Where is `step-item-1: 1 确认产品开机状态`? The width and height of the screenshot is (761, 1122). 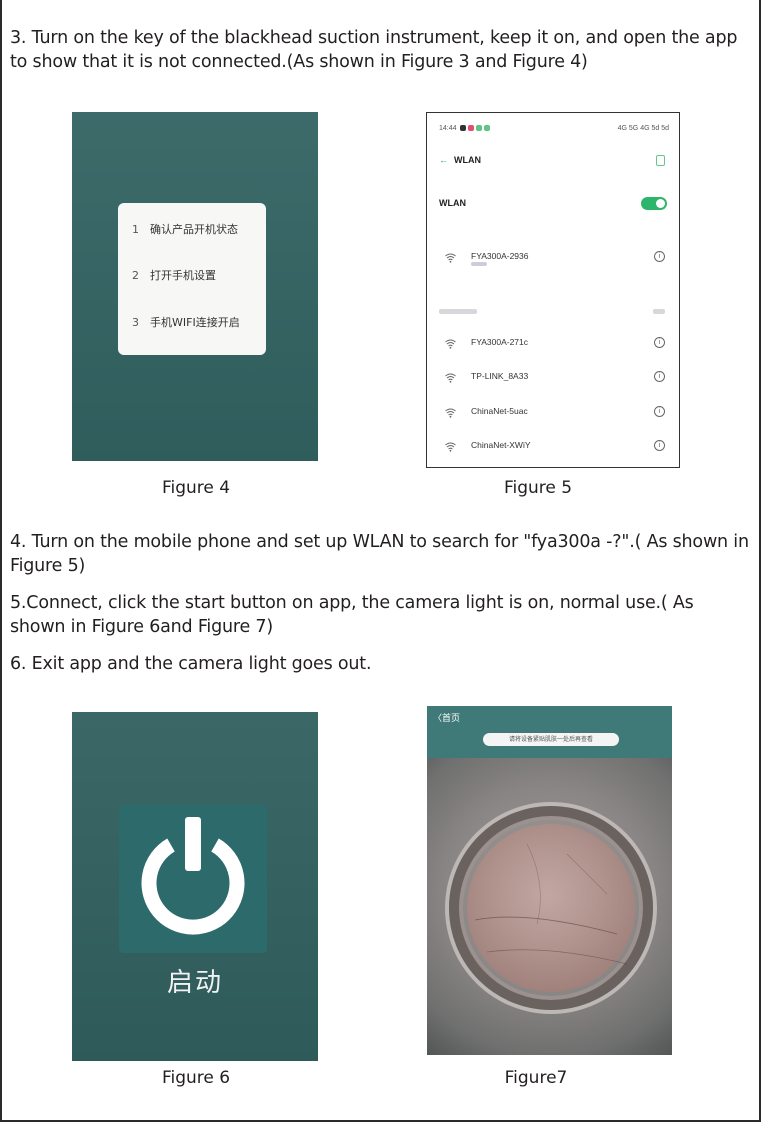
step-item-1: 1 确认产品开机状态 is located at coordinates (185, 229).